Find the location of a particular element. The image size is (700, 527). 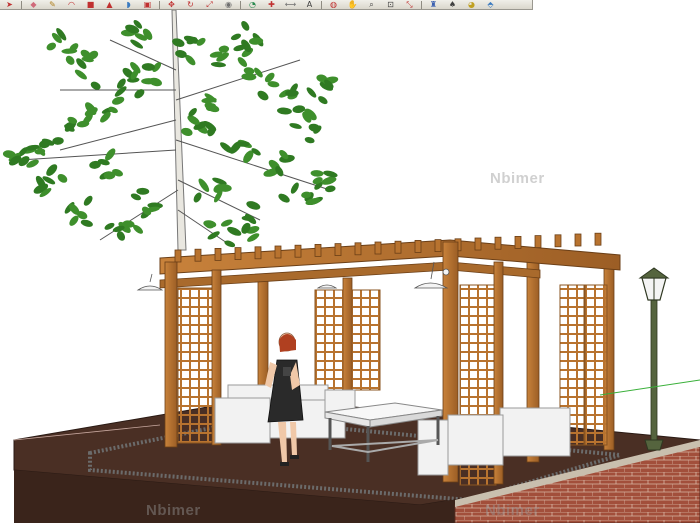

tape-measure-tool-button: ◉ is located at coordinates (228, 4).